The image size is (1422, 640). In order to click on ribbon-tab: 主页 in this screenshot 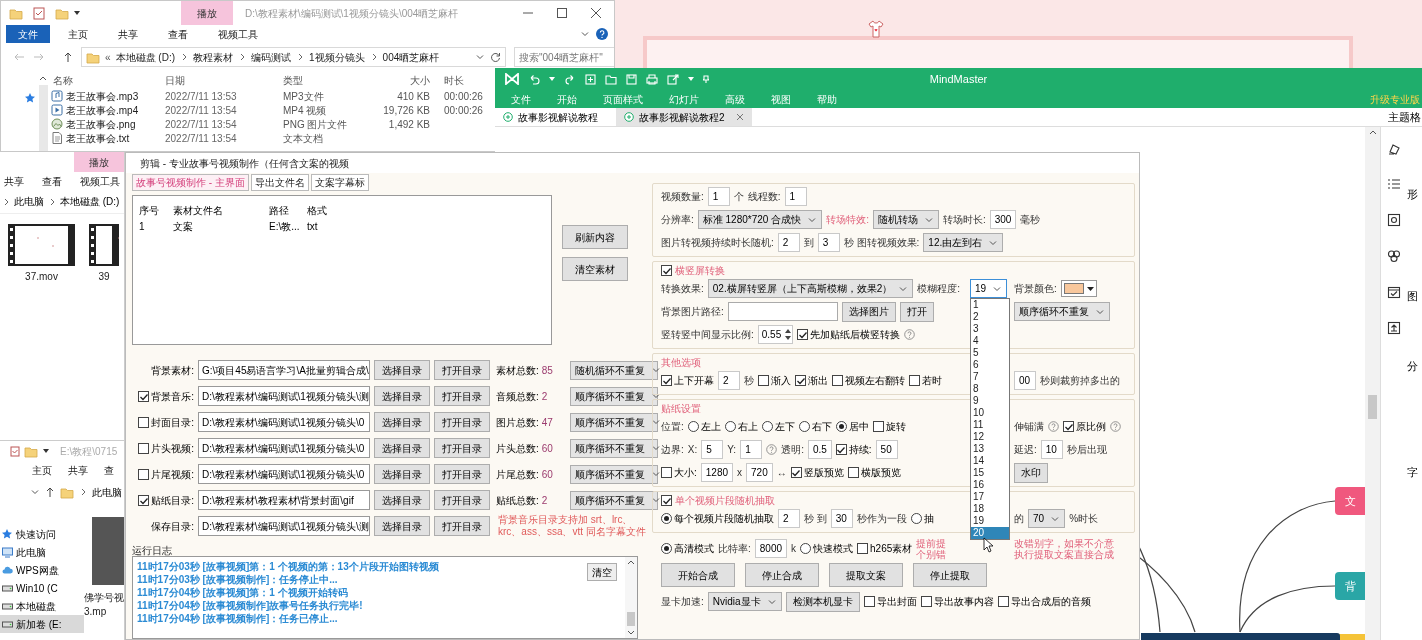, I will do `click(42, 470)`.